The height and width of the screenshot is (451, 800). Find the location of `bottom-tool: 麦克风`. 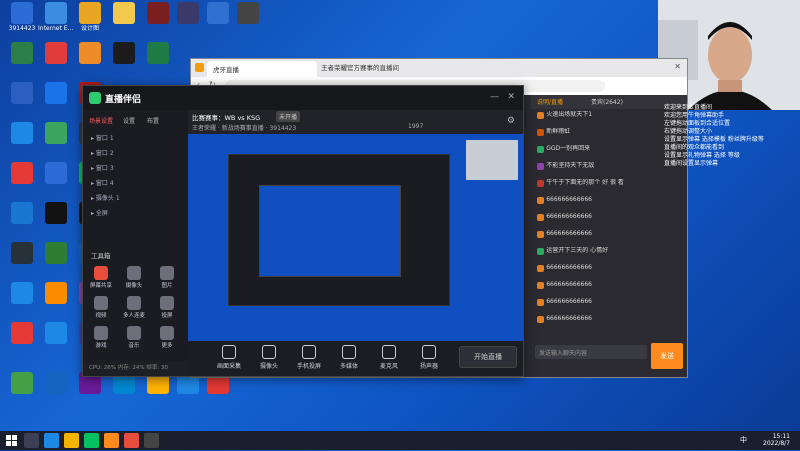

bottom-tool: 麦克风 is located at coordinates (389, 357).